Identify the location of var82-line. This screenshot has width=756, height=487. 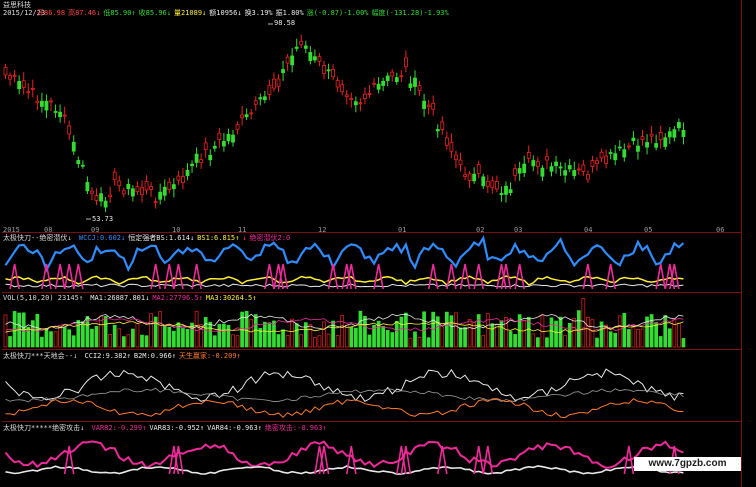
(344, 455).